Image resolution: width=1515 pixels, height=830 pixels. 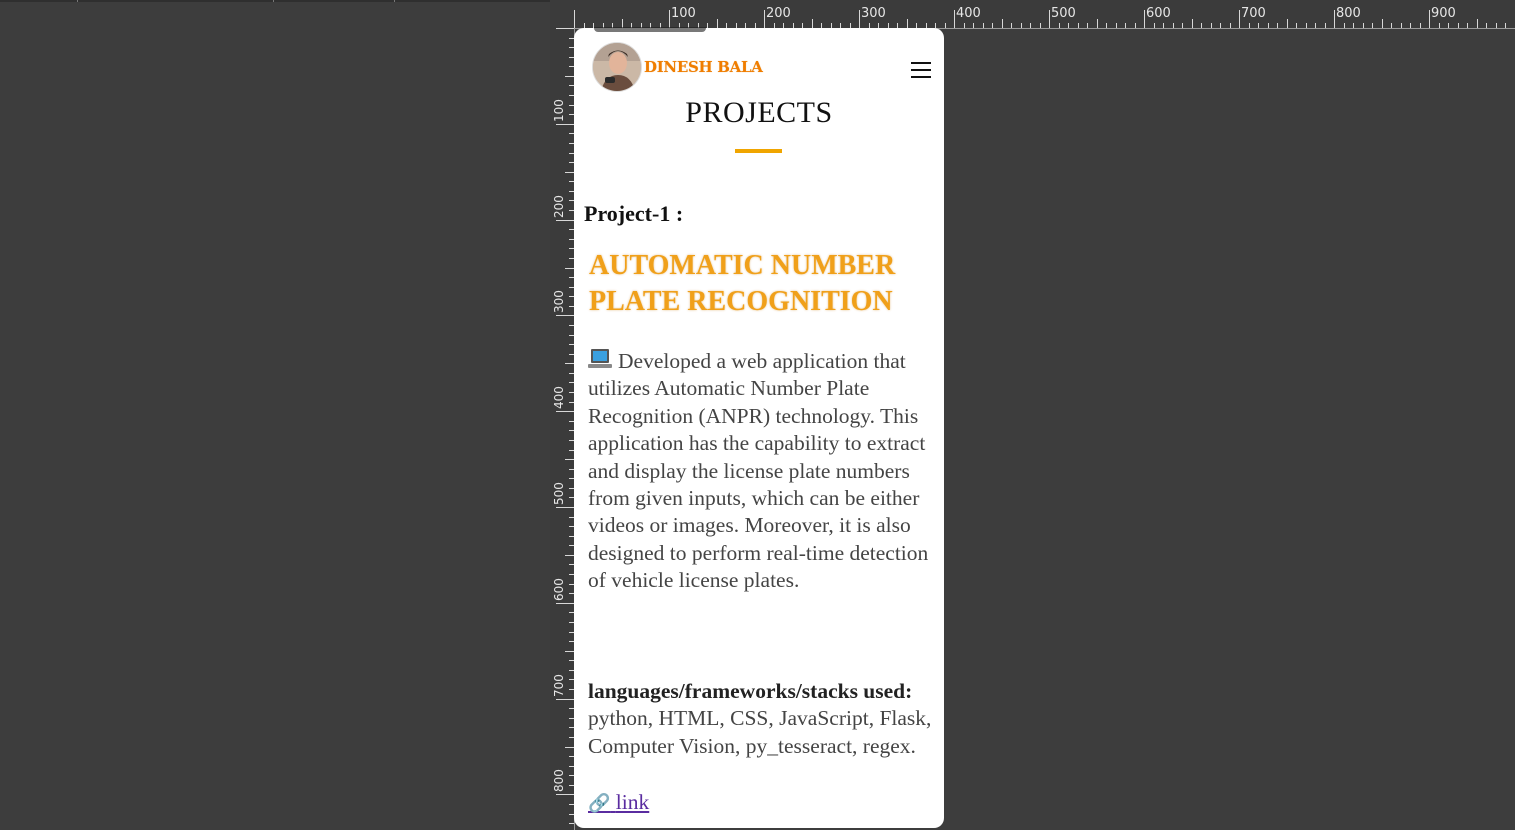 What do you see at coordinates (703, 67) in the screenshot?
I see `brand-name: DINESH BALA` at bounding box center [703, 67].